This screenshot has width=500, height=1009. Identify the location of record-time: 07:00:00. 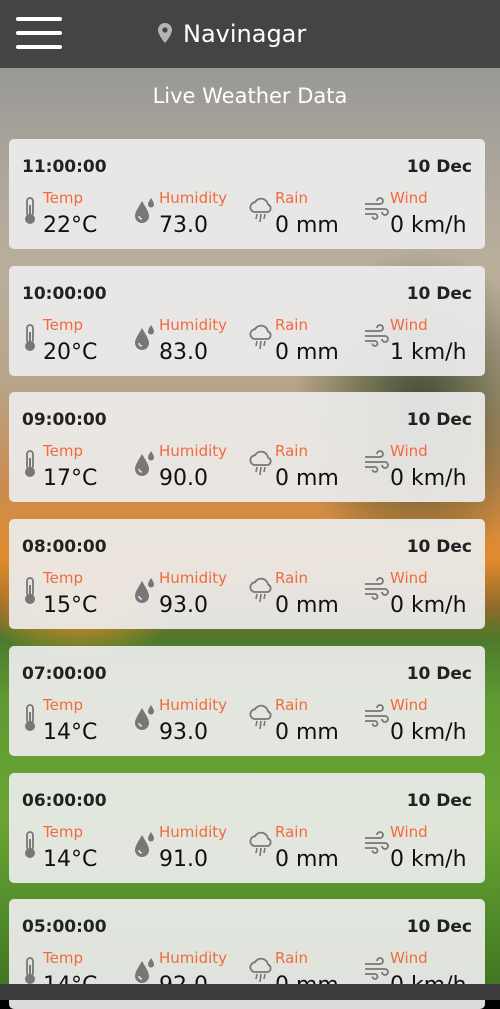
(64, 673).